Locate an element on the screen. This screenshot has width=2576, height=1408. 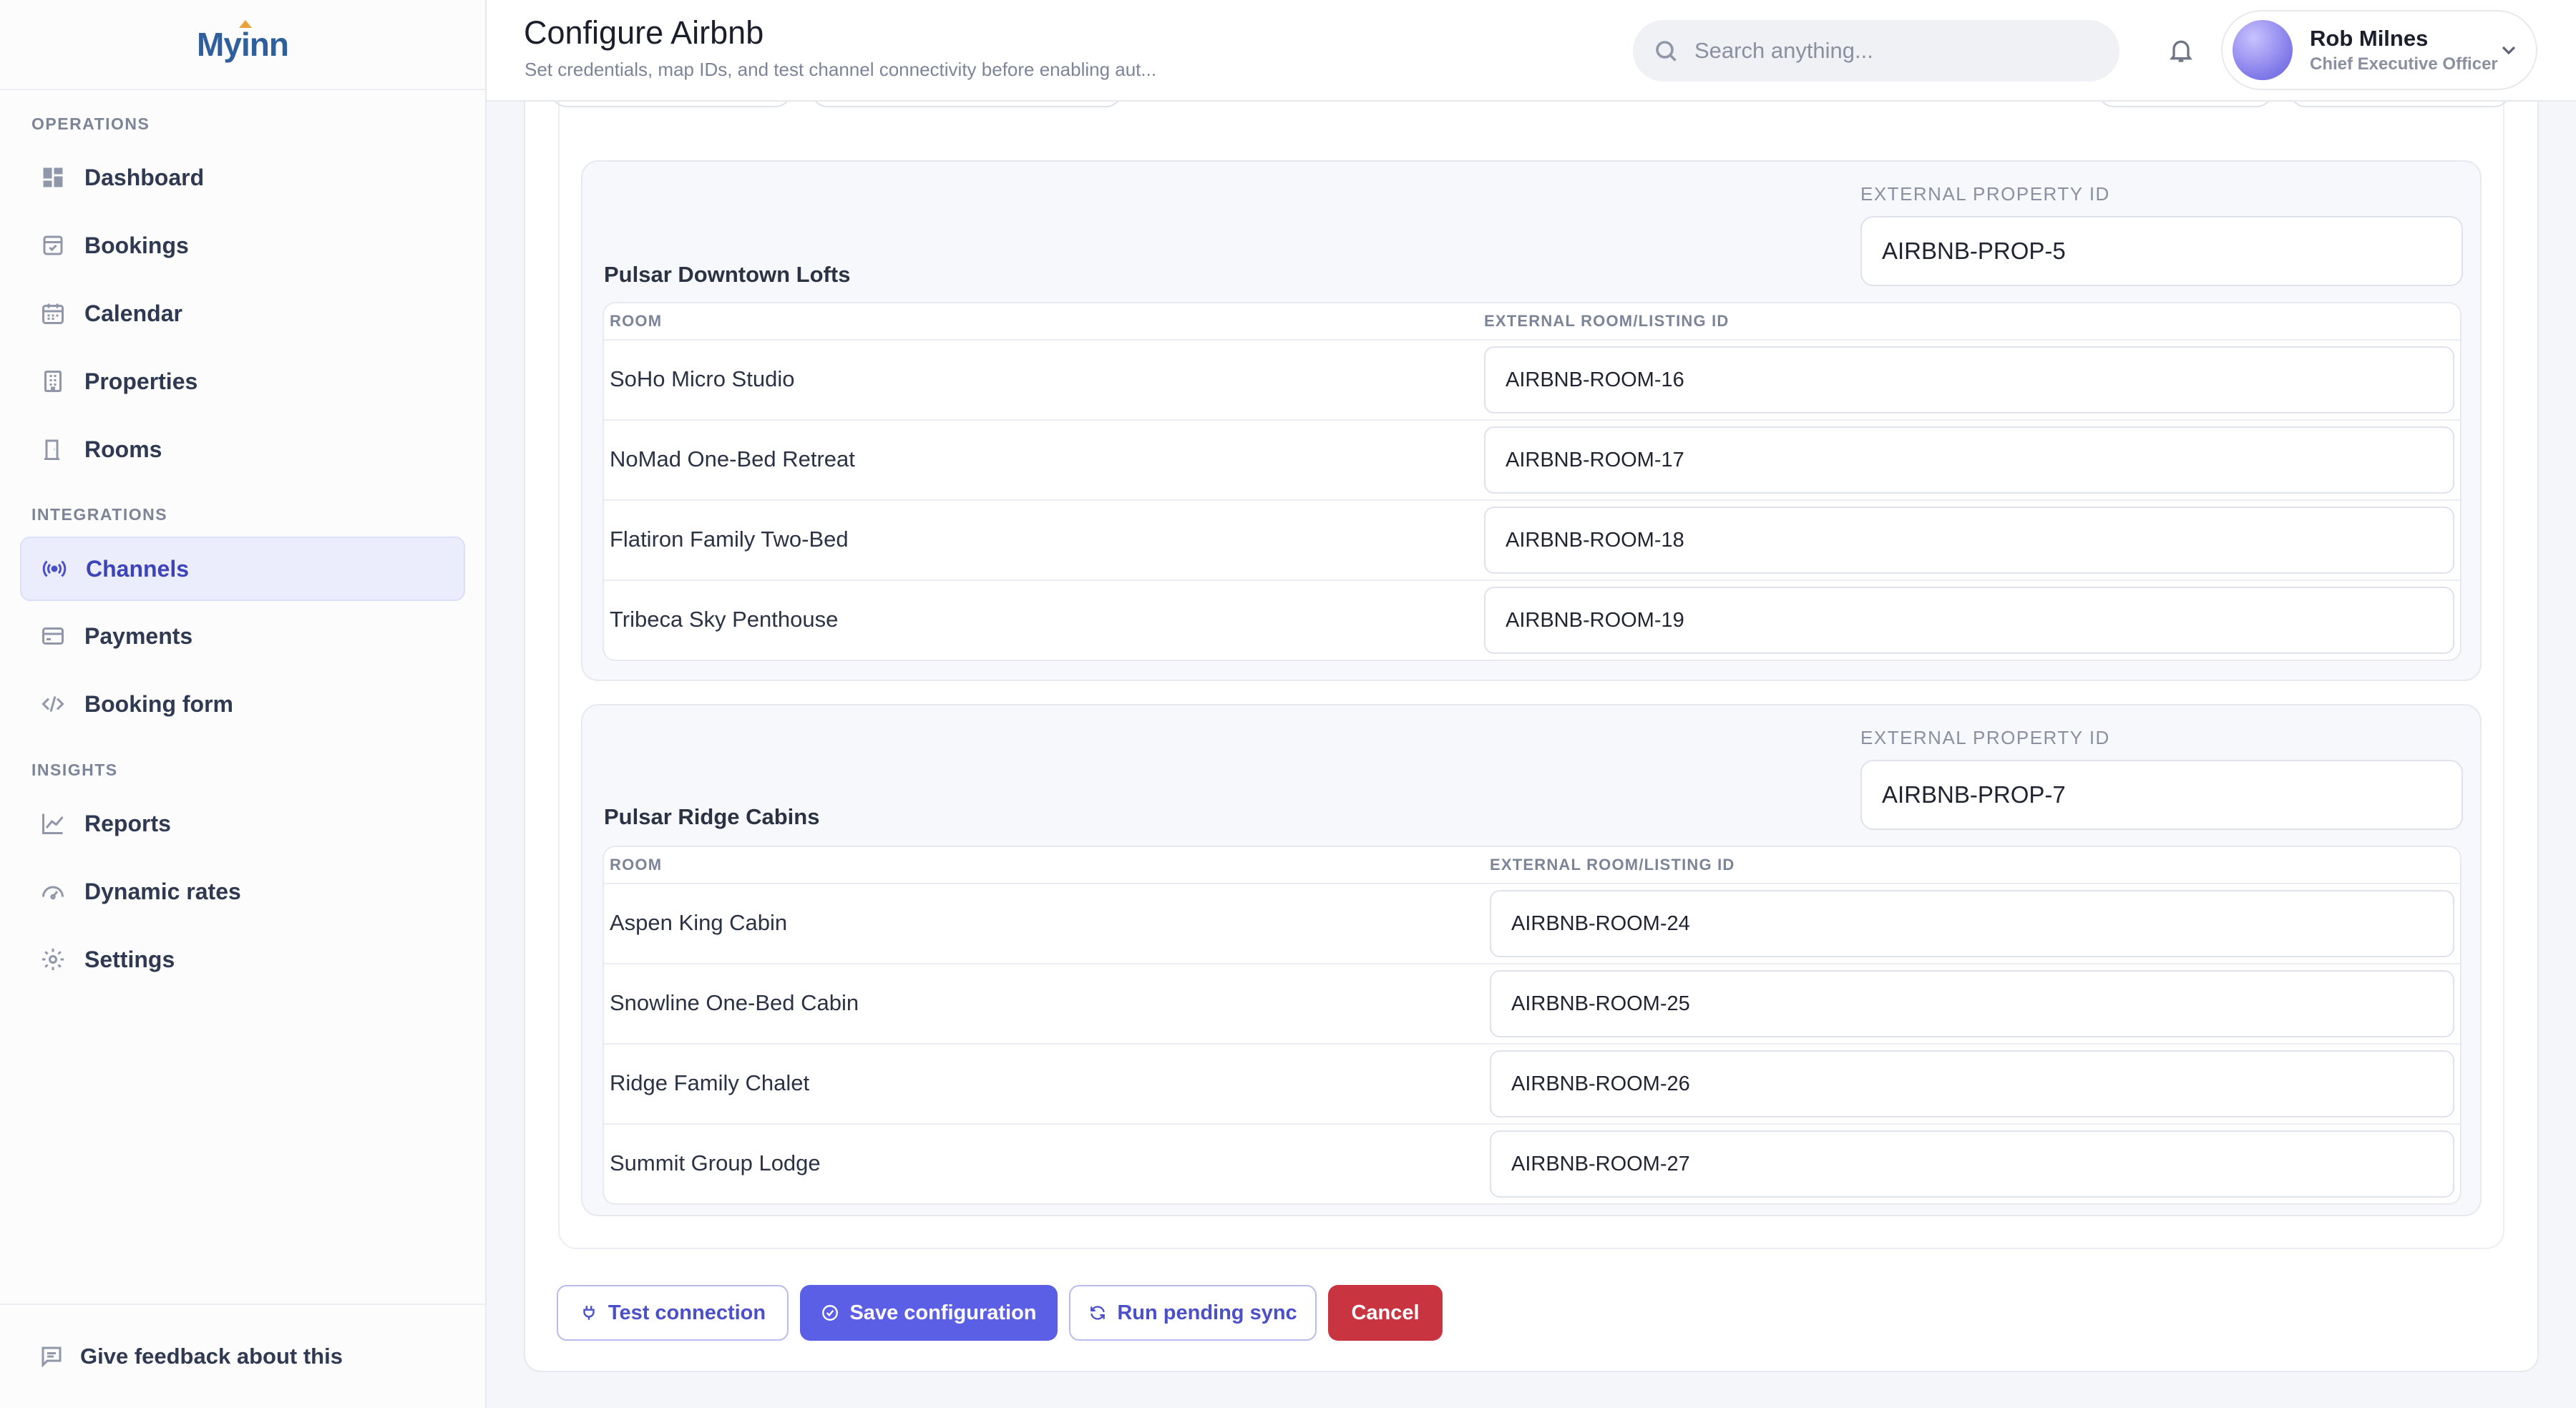
sidebar-item-label: Reports is located at coordinates (127, 823).